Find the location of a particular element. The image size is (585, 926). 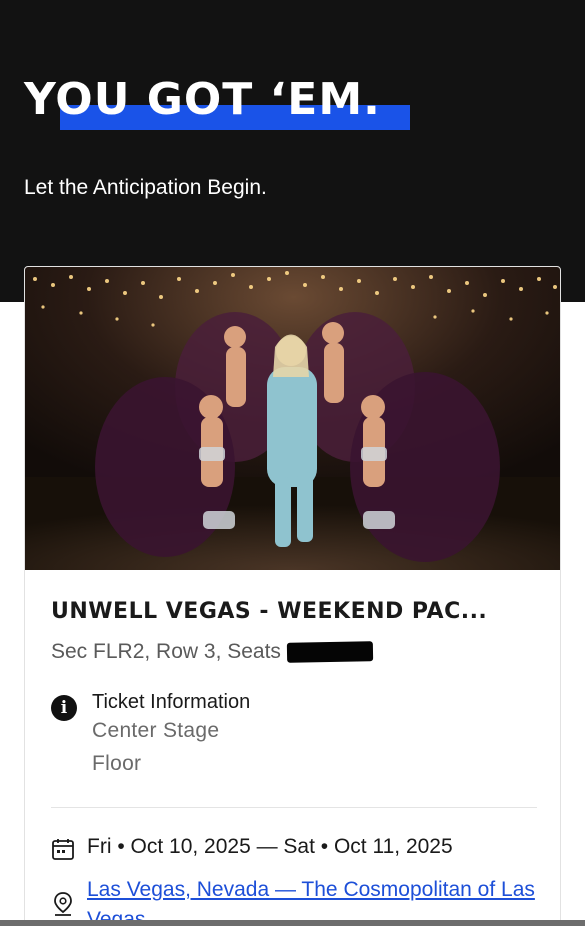

ticket-level: Floor is located at coordinates (117, 763).